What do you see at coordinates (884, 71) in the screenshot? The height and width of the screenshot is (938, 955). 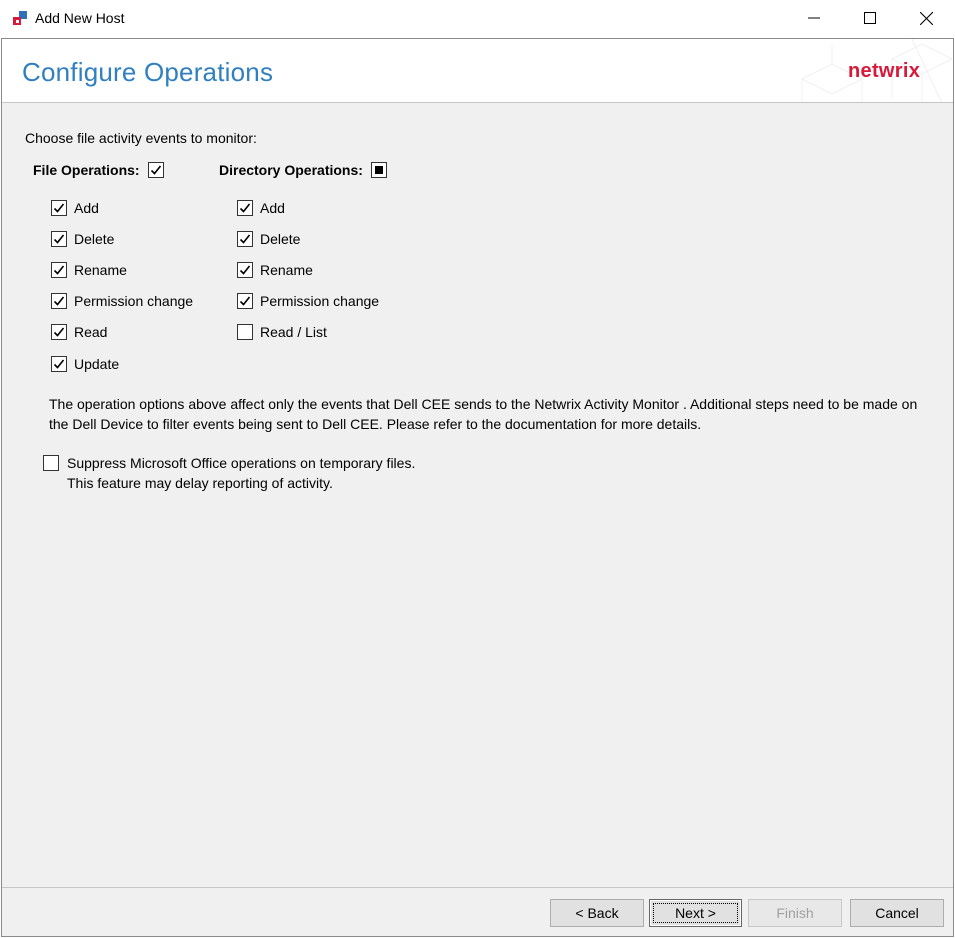 I see `netwrix-logo: netwrix` at bounding box center [884, 71].